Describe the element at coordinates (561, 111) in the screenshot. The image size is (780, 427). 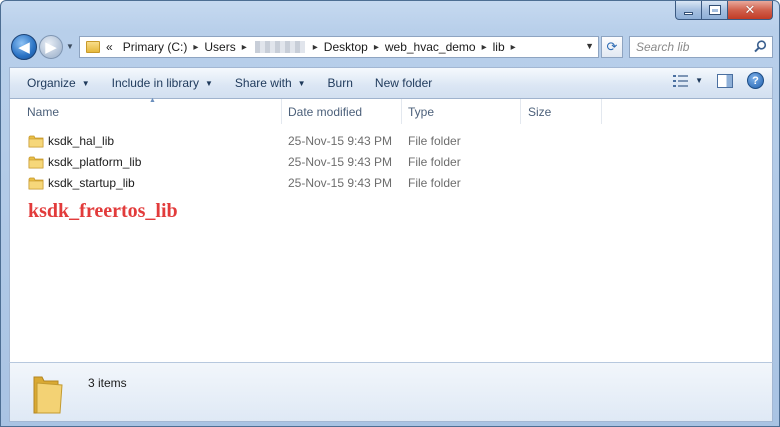
I see `column-header-size: Size` at that location.